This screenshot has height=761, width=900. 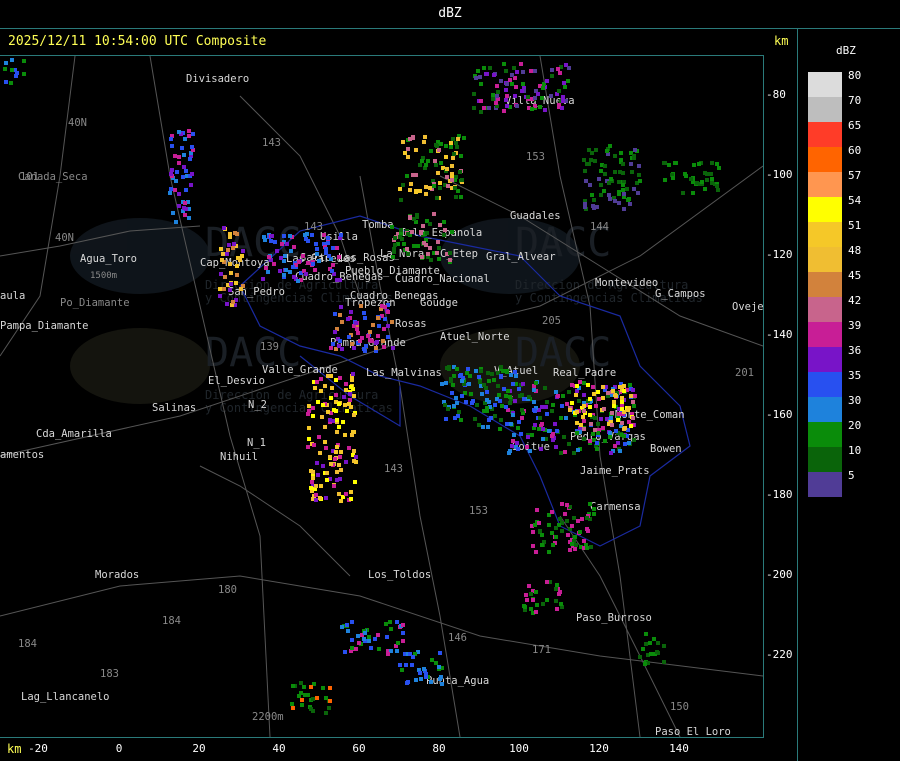 What do you see at coordinates (831, 483) in the screenshot?
I see `legend-swatch: 5` at bounding box center [831, 483].